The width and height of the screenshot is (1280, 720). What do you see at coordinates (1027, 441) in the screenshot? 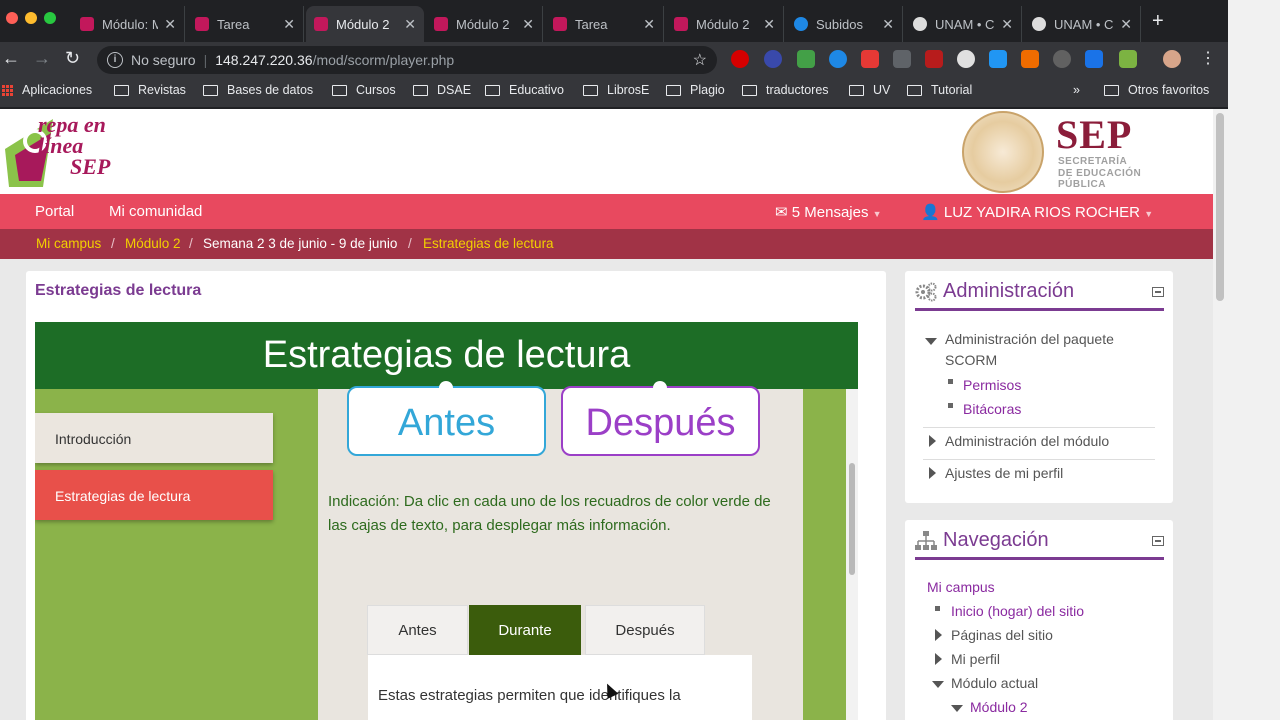
I see `admin-module: Administración del módulo` at bounding box center [1027, 441].